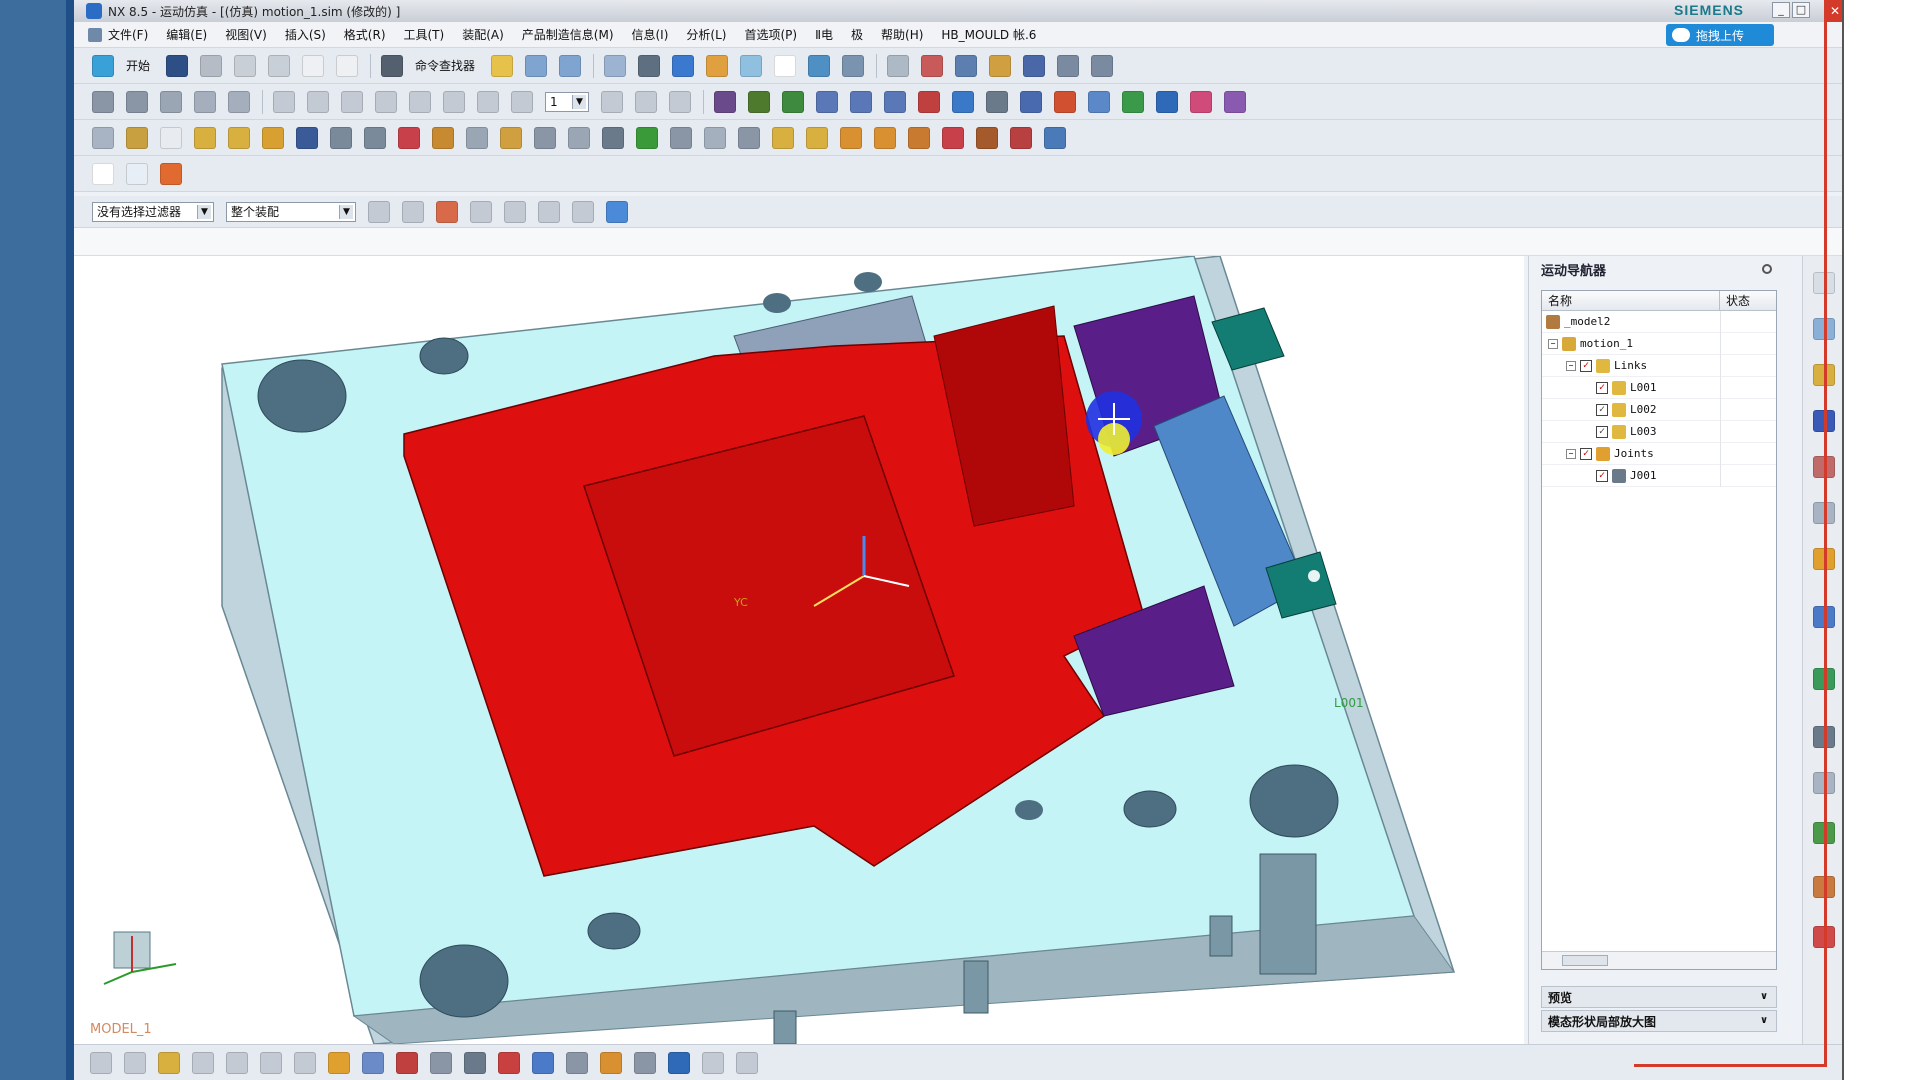  I want to click on finish-icon, so click(646, 101).